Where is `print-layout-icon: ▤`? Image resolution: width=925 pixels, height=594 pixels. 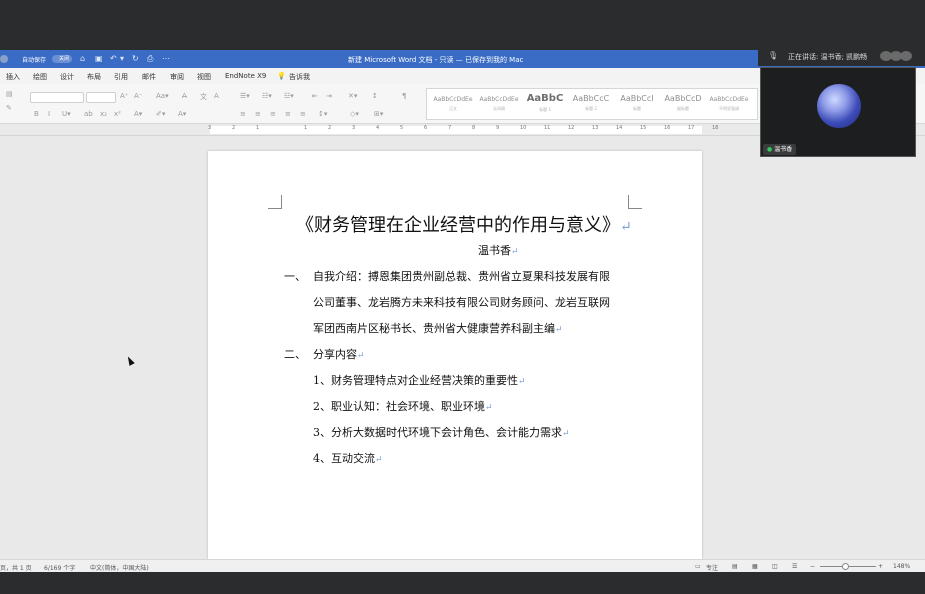 print-layout-icon: ▤ is located at coordinates (735, 566).